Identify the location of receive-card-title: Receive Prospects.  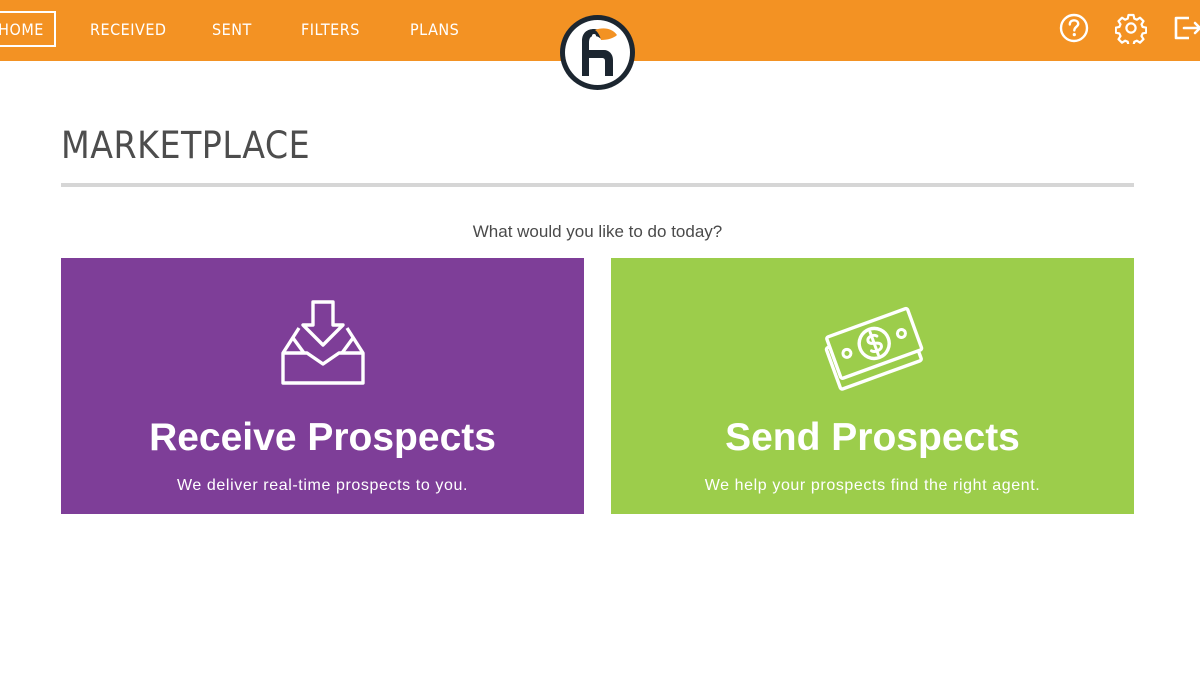
(322, 437).